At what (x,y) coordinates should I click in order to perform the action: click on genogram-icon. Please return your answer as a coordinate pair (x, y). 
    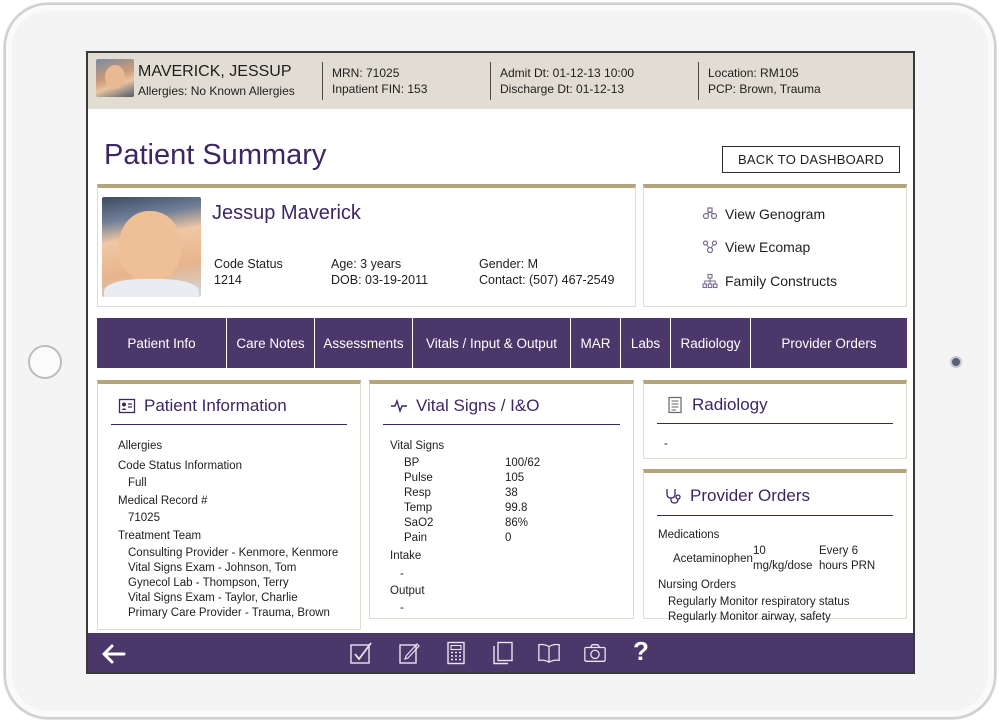
    Looking at the image, I should click on (710, 213).